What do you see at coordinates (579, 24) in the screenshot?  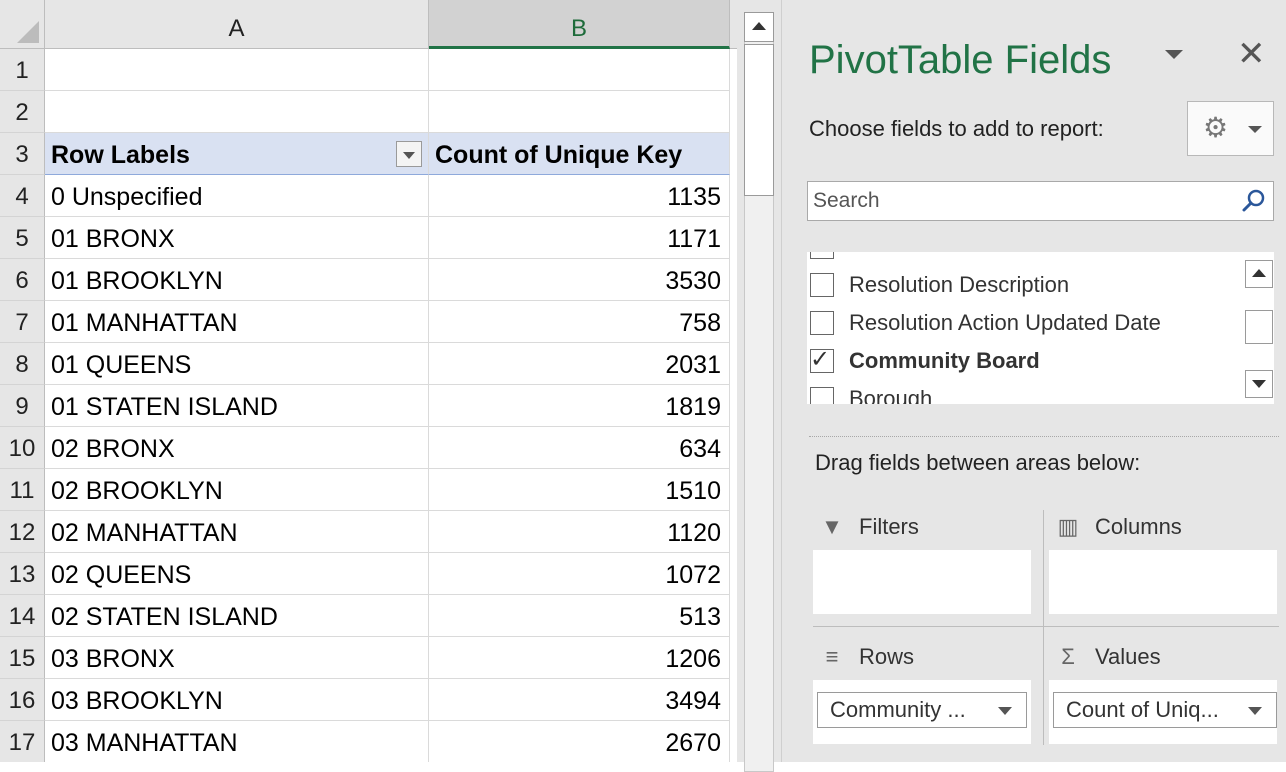 I see `column-header-b: B` at bounding box center [579, 24].